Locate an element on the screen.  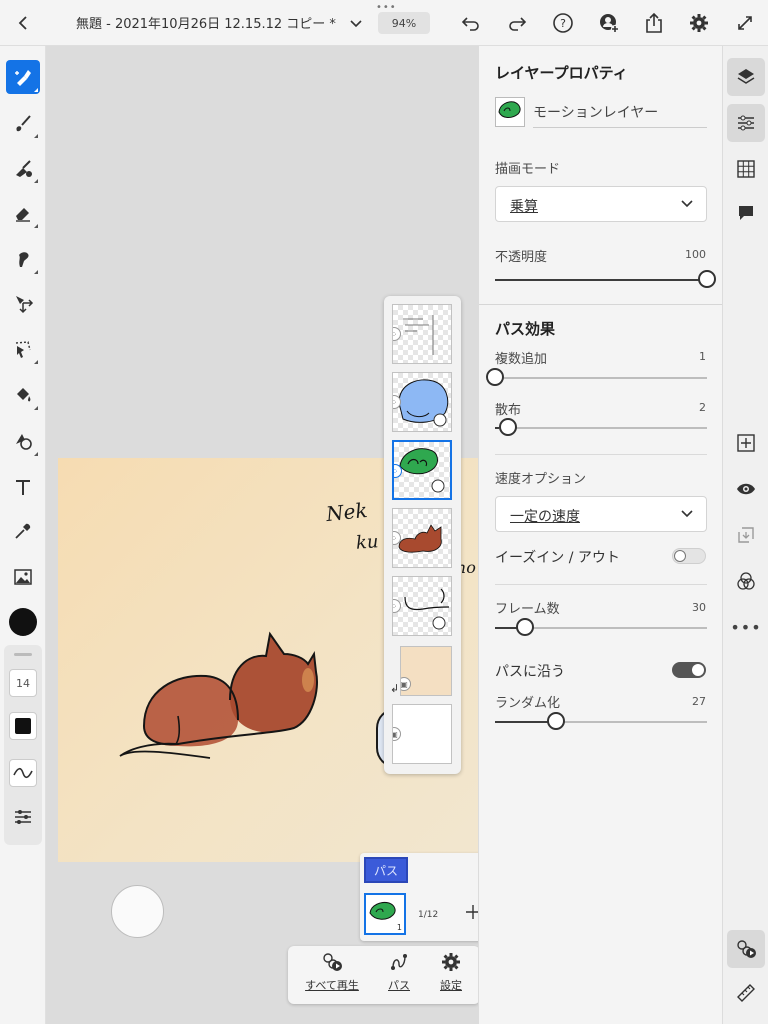
invite-user-icon is located at coordinates (609, 23).